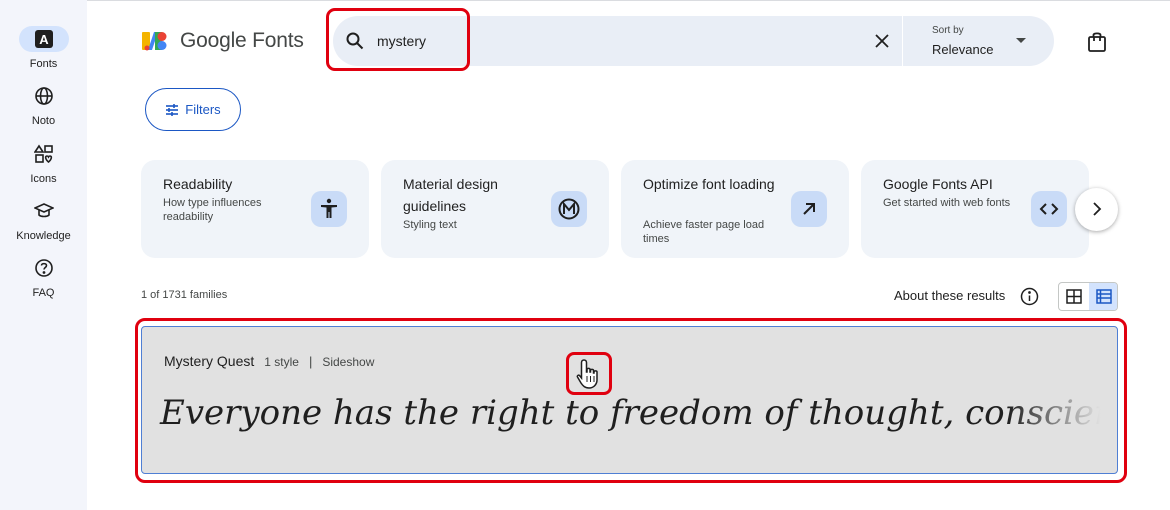 The image size is (1170, 510). I want to click on card-title: Material design guidelines, so click(450, 195).